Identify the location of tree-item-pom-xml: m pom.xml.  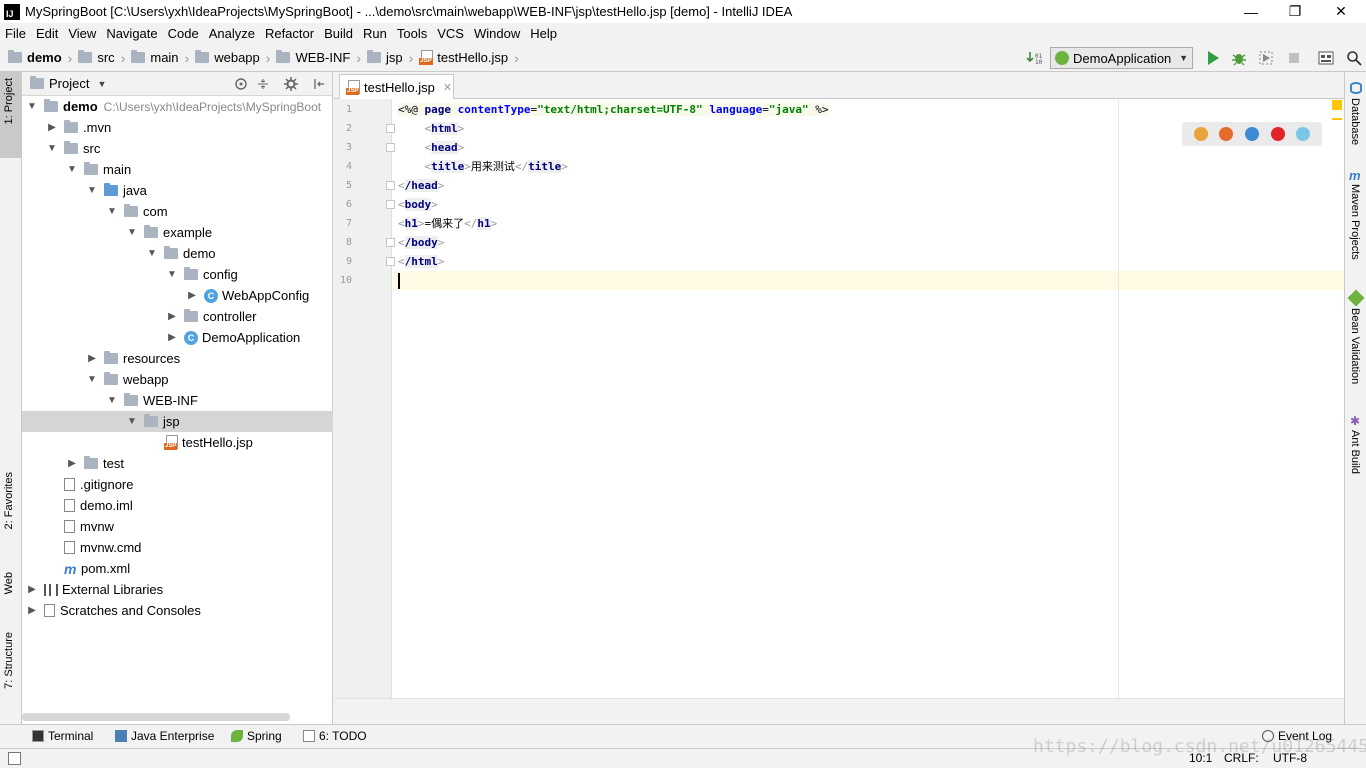
(177, 568).